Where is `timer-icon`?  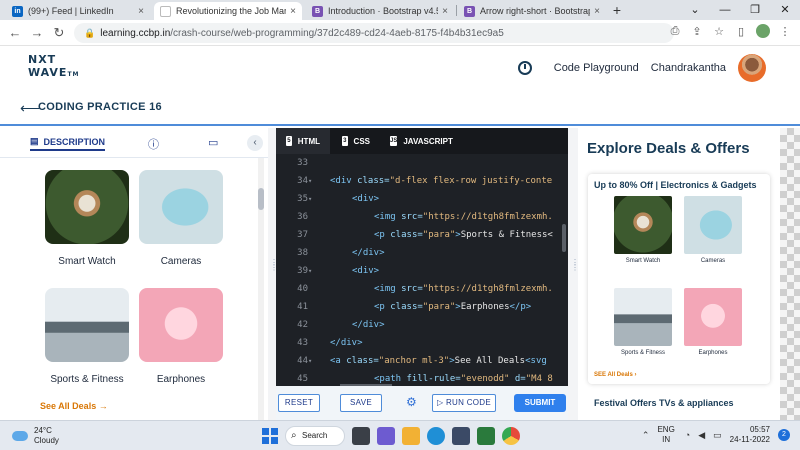 timer-icon is located at coordinates (524, 68).